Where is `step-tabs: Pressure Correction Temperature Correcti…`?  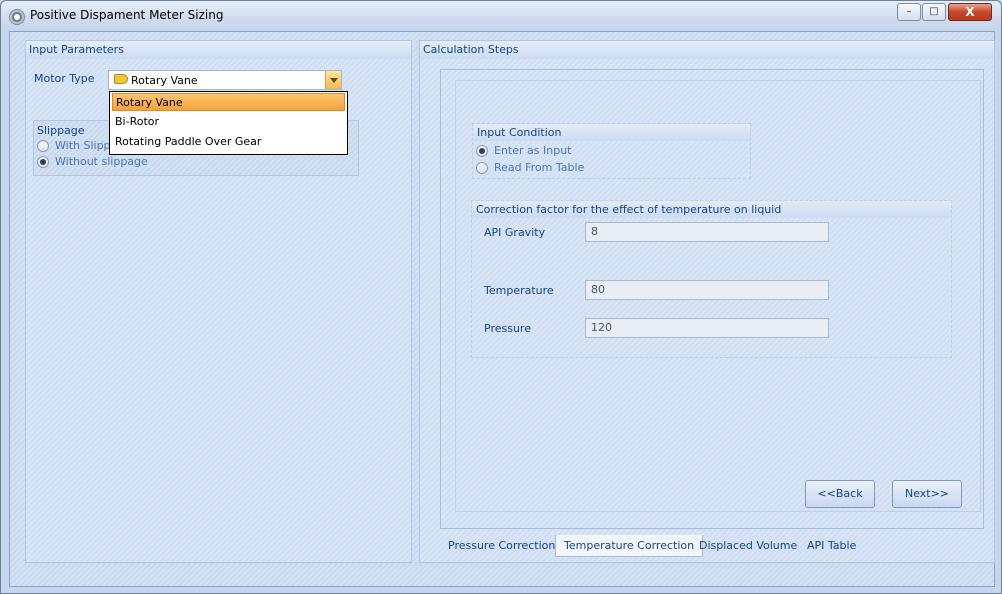
step-tabs: Pressure Correction Temperature Correcti… is located at coordinates (712, 546).